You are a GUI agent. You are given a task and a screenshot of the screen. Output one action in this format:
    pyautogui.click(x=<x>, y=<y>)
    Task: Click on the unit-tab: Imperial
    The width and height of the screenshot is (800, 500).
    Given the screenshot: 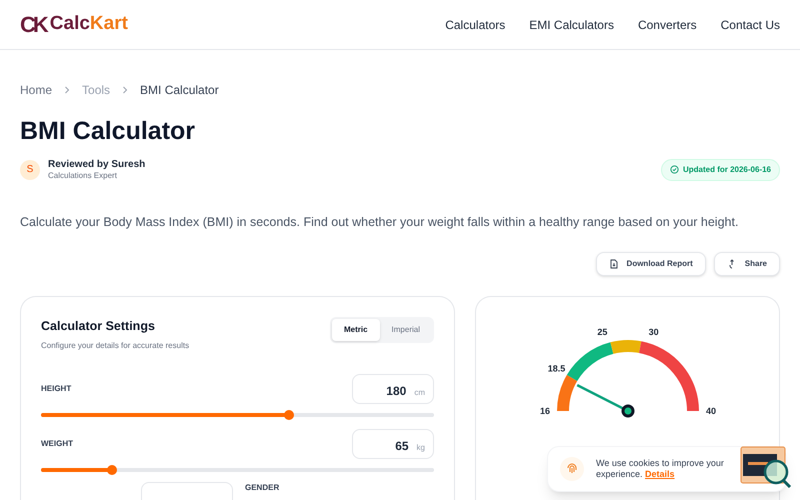 What is the action you would take?
    pyautogui.click(x=406, y=329)
    